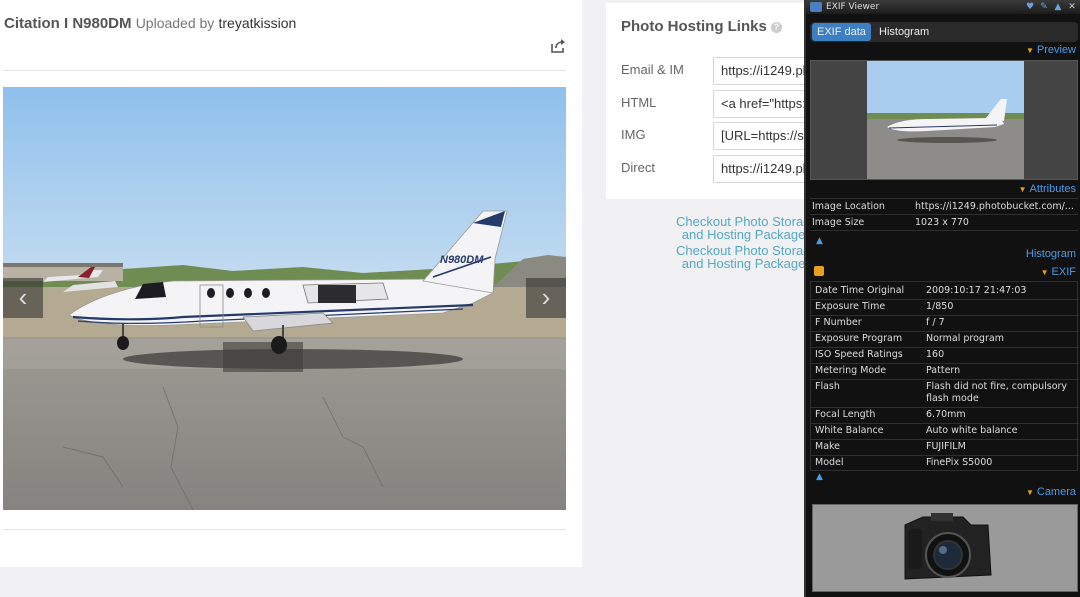 This screenshot has height=597, width=1080. I want to click on exif-key: Metering Mode, so click(851, 370).